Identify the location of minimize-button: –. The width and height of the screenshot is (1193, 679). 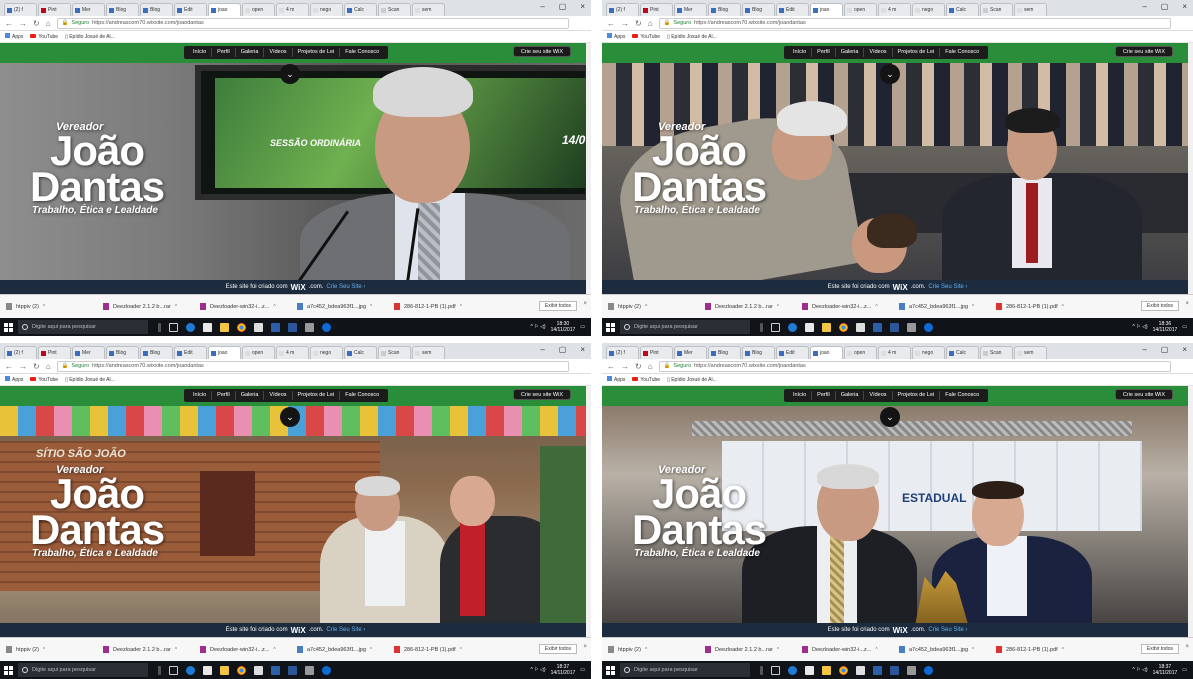
(542, 6).